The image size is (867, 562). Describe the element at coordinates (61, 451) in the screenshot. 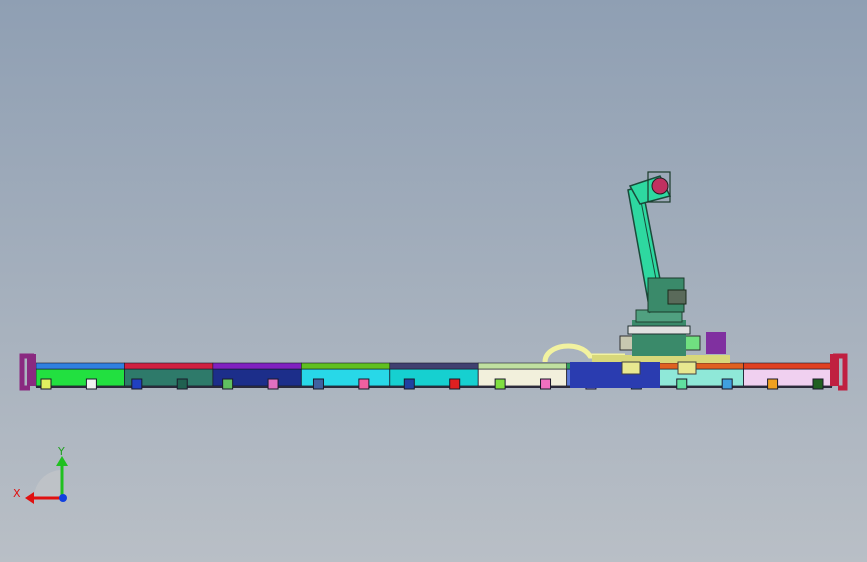

I see `triad-y-label: Y` at that location.